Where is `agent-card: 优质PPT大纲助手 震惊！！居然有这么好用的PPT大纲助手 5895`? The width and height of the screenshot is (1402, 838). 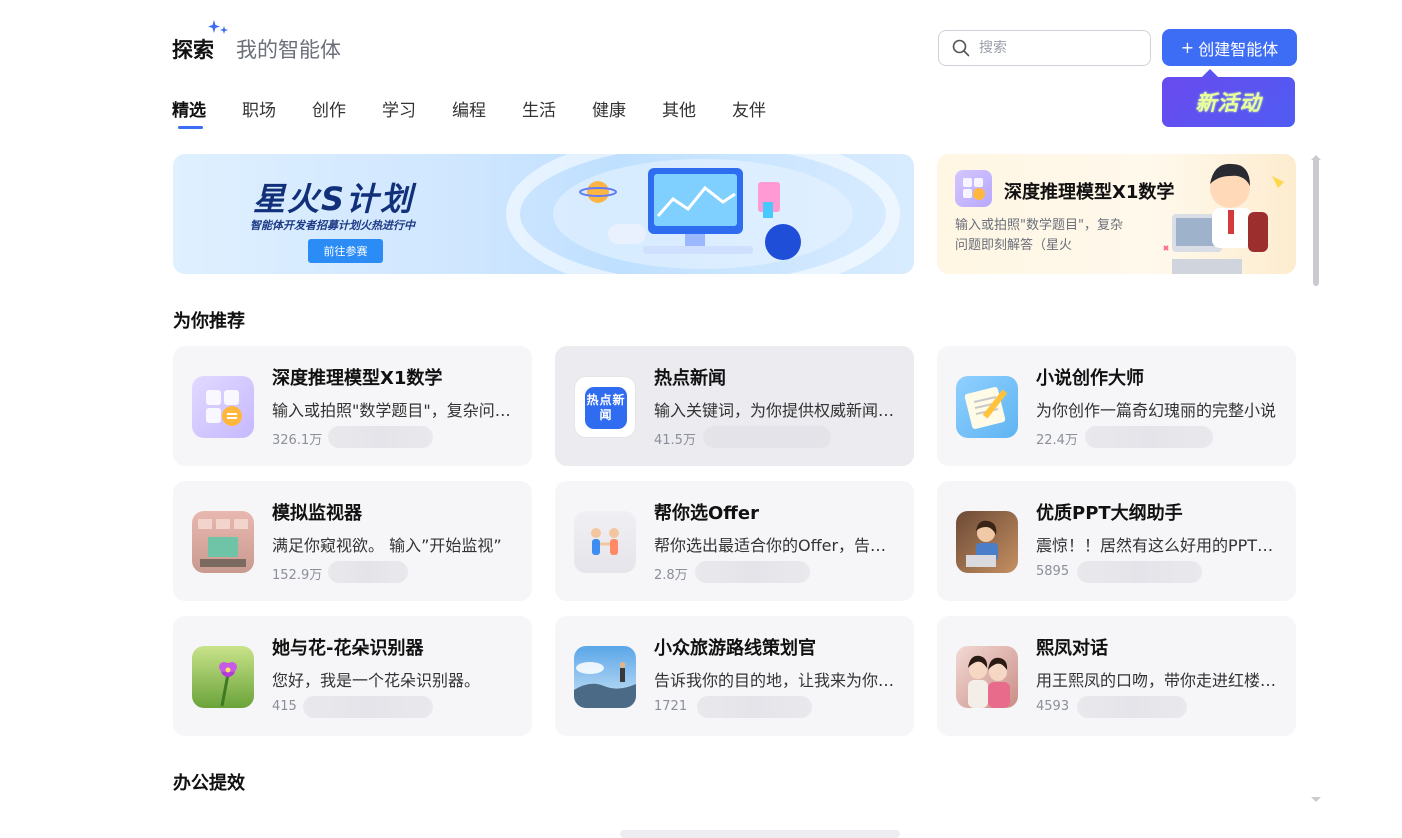
agent-card: 优质PPT大纲助手 震惊！！居然有这么好用的PPT大纲助手 5895 is located at coordinates (1116, 541).